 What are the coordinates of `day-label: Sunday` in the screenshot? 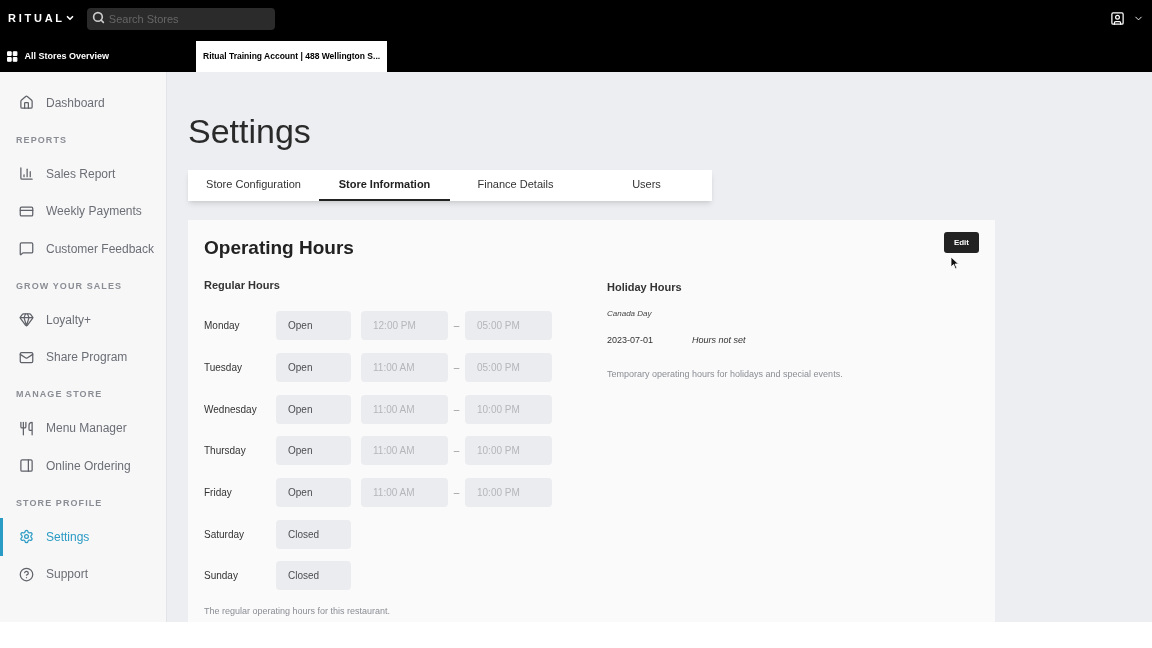 It's located at (221, 576).